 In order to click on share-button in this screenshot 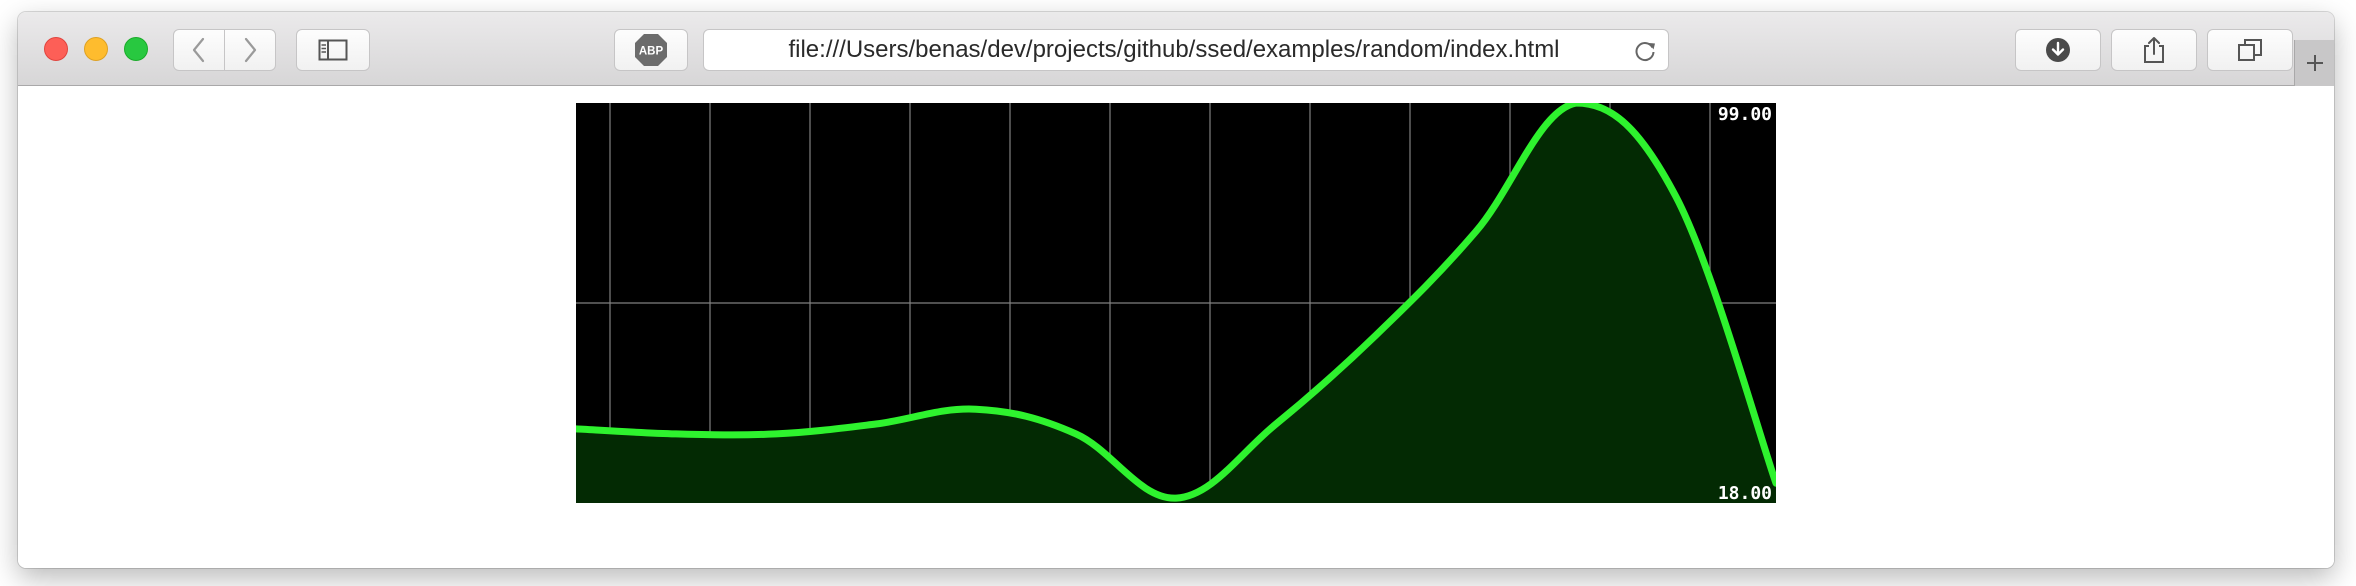, I will do `click(2154, 50)`.